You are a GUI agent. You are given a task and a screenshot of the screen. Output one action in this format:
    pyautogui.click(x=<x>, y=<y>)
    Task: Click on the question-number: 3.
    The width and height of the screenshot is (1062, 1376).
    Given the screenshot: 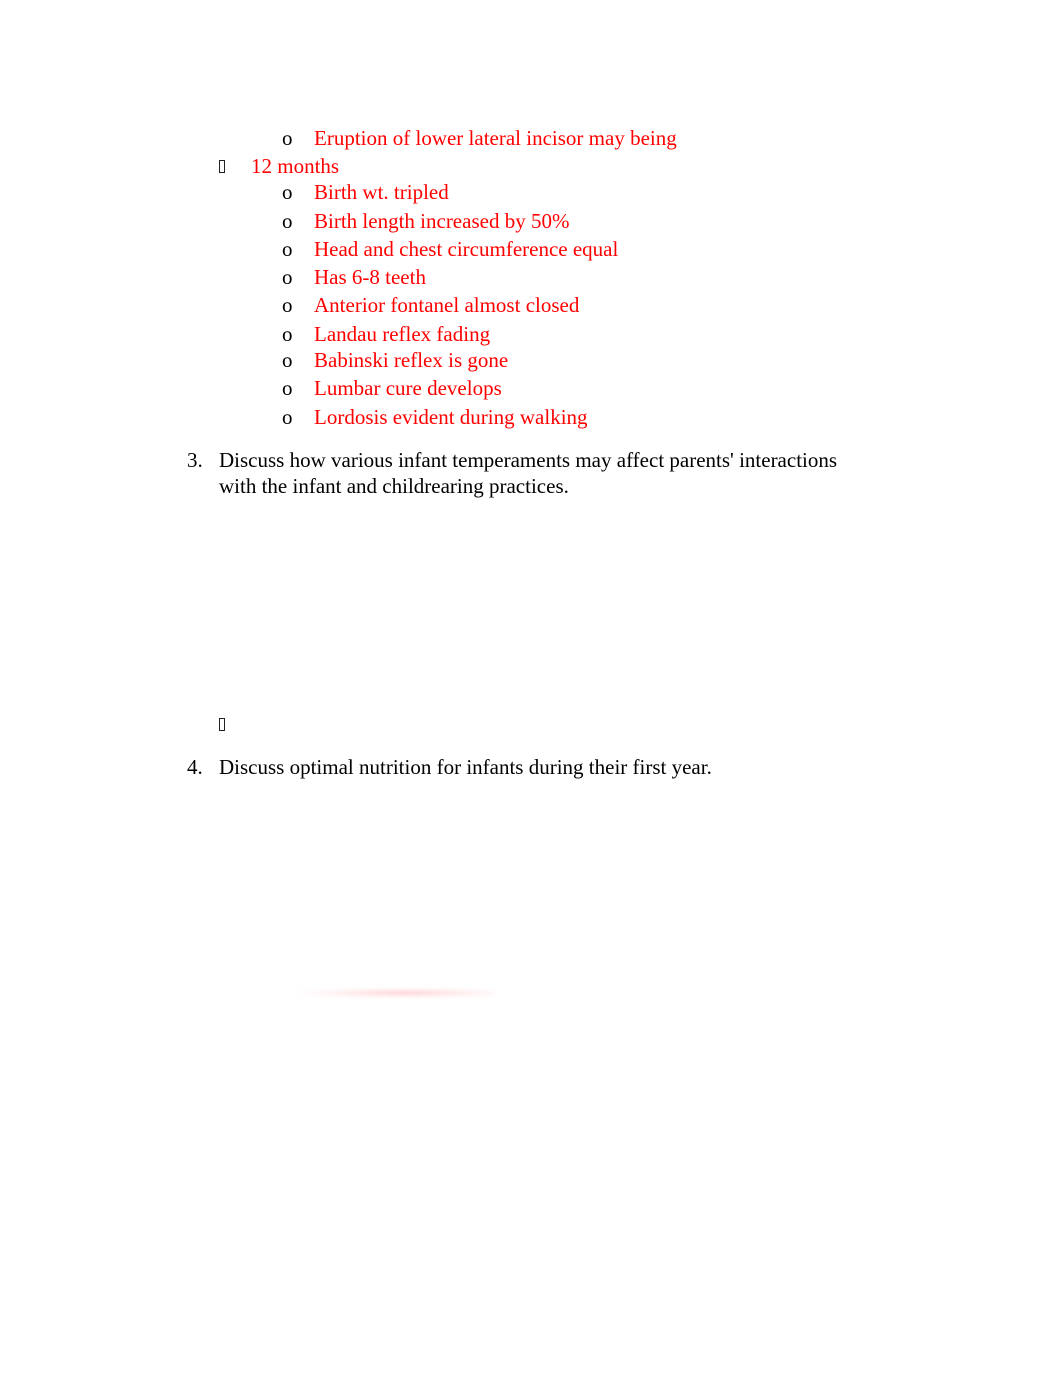 What is the action you would take?
    pyautogui.click(x=195, y=460)
    